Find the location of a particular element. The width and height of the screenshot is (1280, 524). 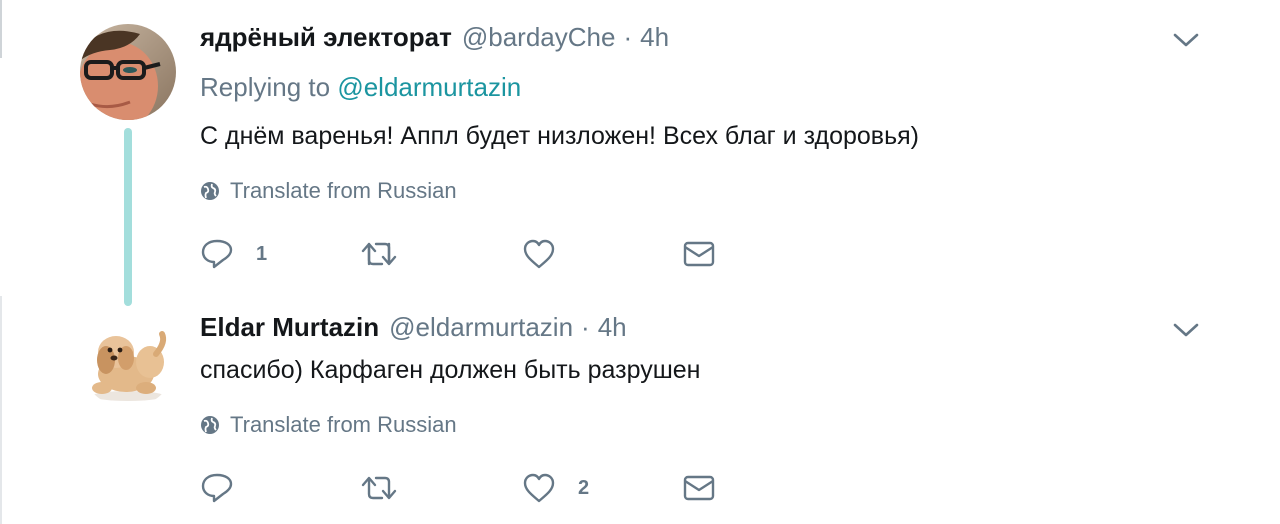

reply-button: 1 is located at coordinates (233, 254).